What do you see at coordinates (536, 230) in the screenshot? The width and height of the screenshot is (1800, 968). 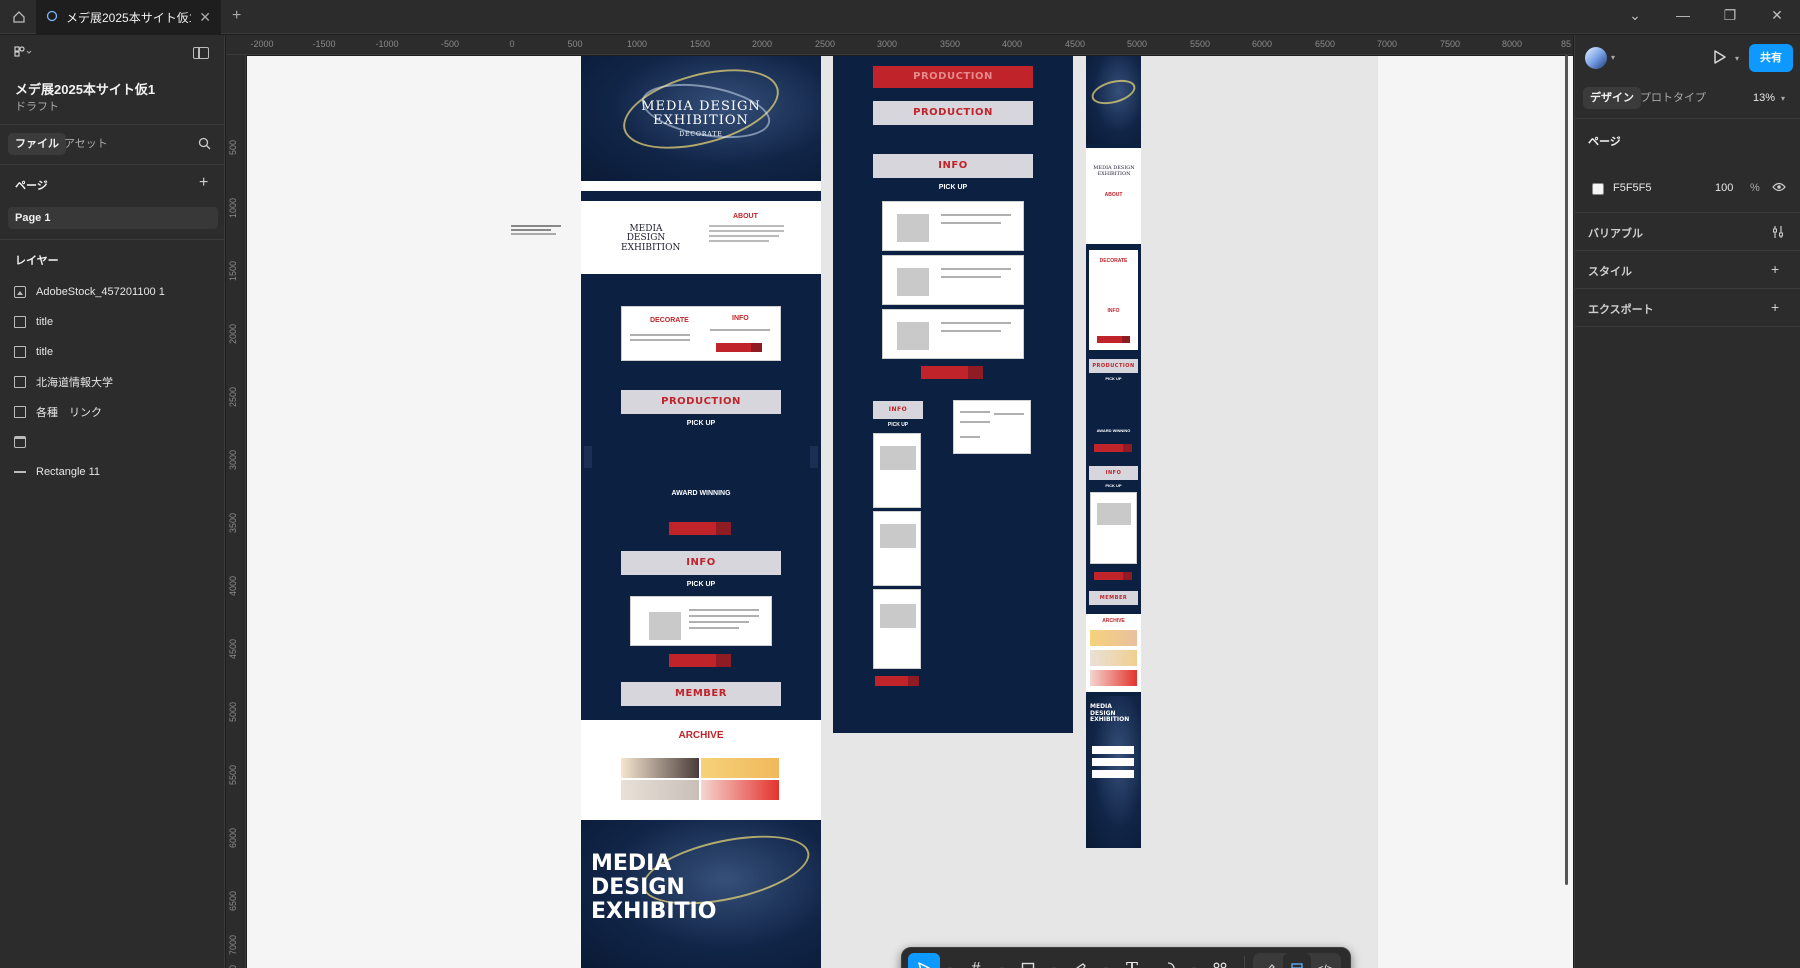 I see `canvas-text-block` at bounding box center [536, 230].